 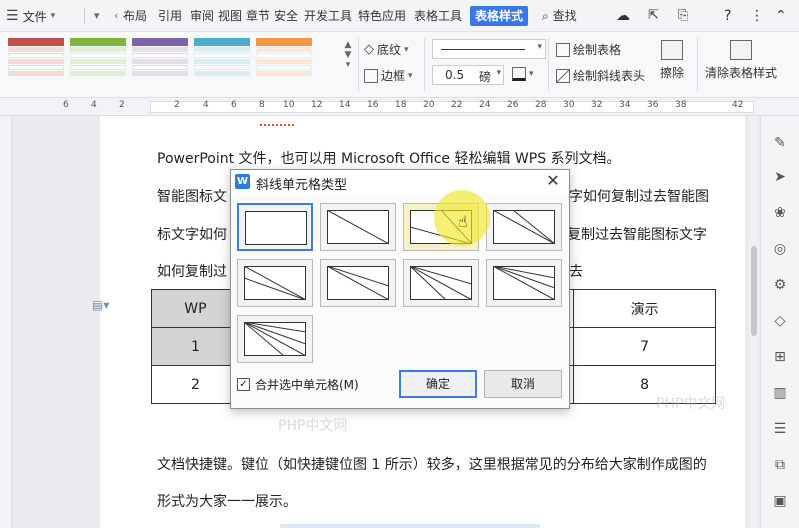 I want to click on tab-view: 视图, so click(x=230, y=16).